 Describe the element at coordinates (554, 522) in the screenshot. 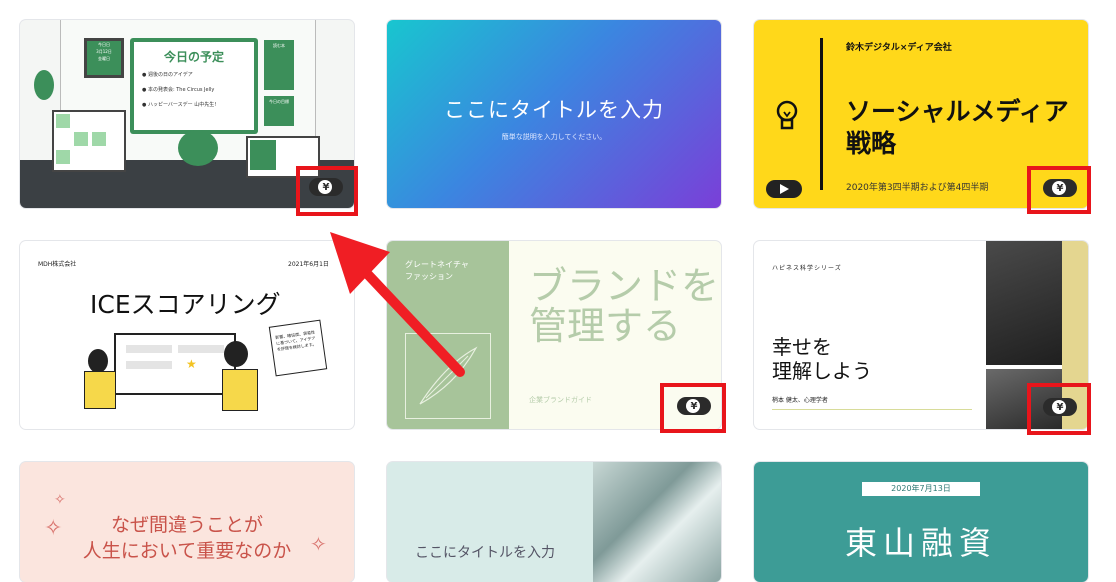

I see `template-card-title-ocean: ここにタイトルを入力` at that location.